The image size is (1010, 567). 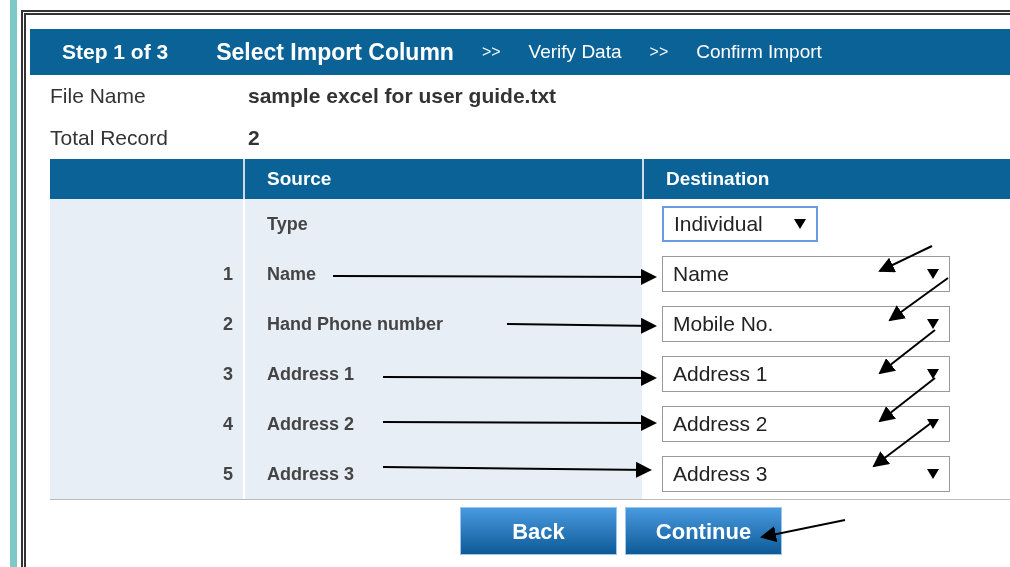 I want to click on row-number: 3, so click(x=146, y=374).